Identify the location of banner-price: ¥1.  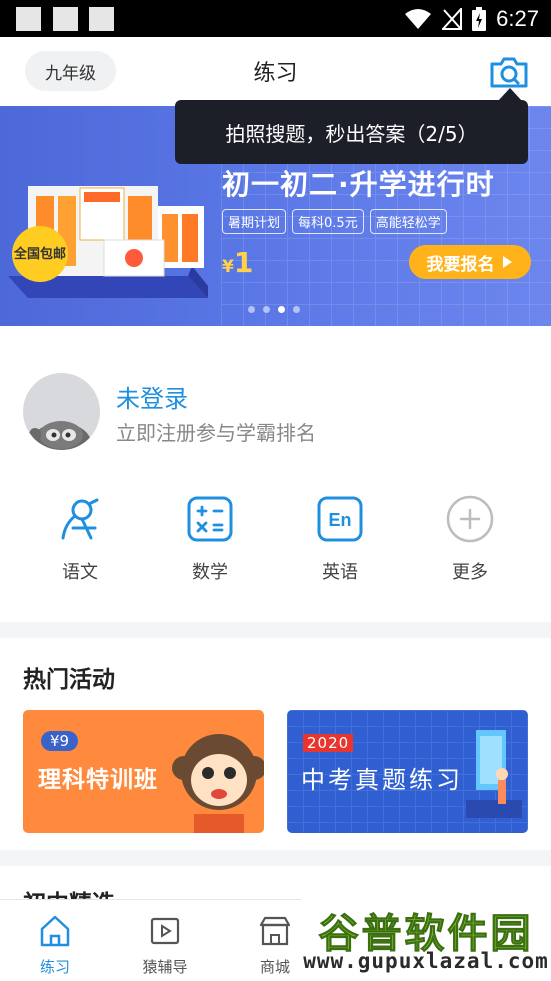
(237, 262).